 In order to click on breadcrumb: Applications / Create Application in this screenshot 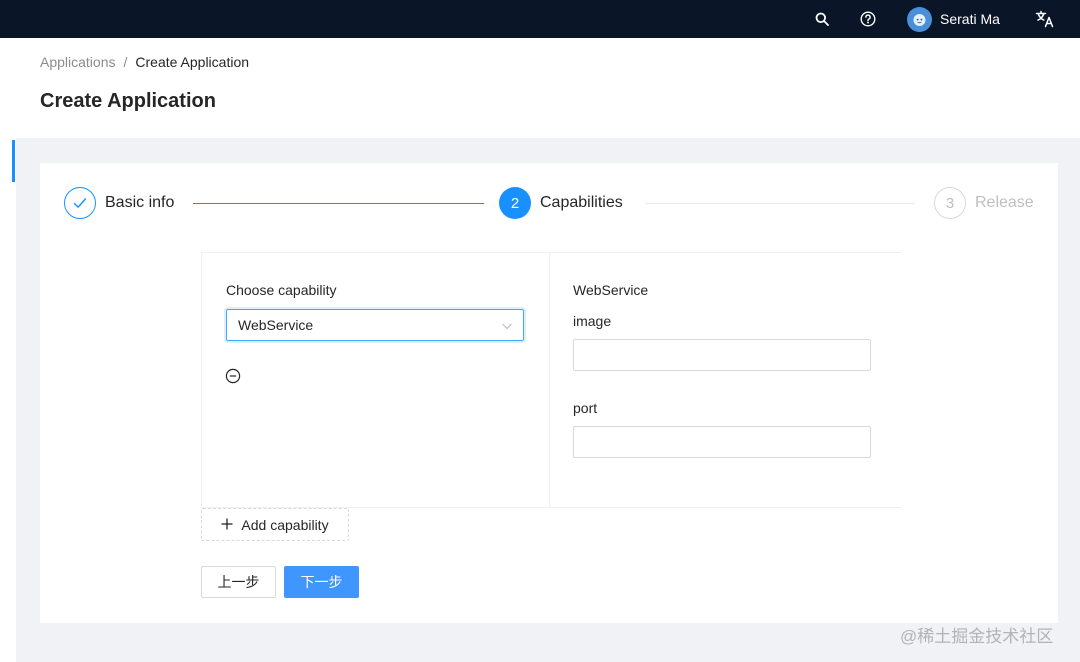, I will do `click(144, 62)`.